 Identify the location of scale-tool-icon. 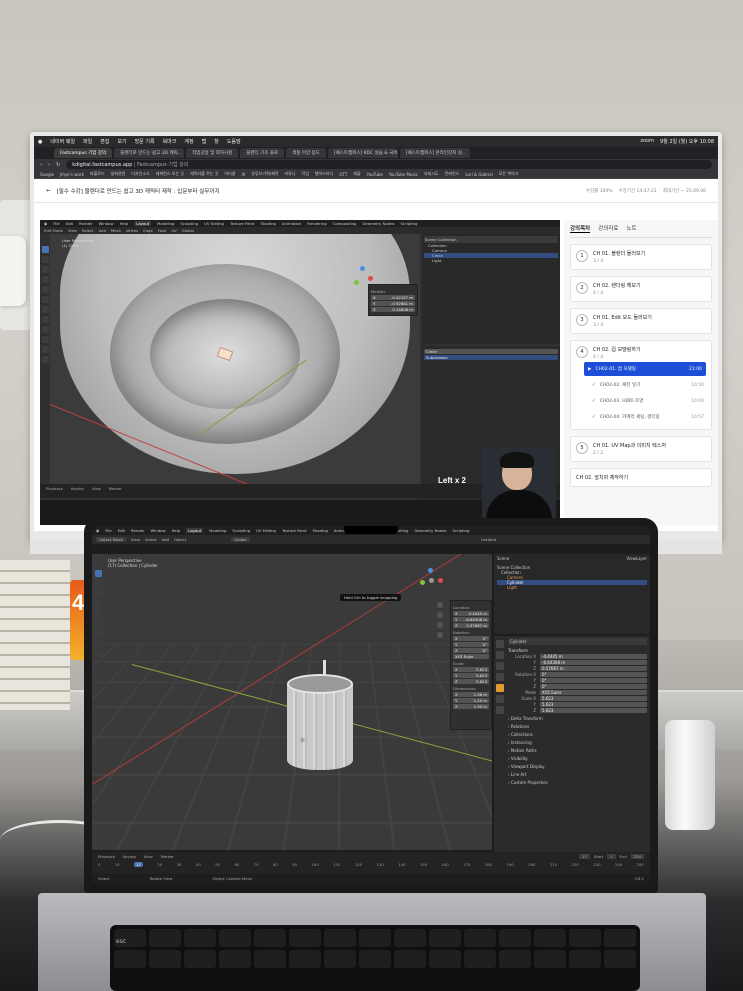
(98, 613).